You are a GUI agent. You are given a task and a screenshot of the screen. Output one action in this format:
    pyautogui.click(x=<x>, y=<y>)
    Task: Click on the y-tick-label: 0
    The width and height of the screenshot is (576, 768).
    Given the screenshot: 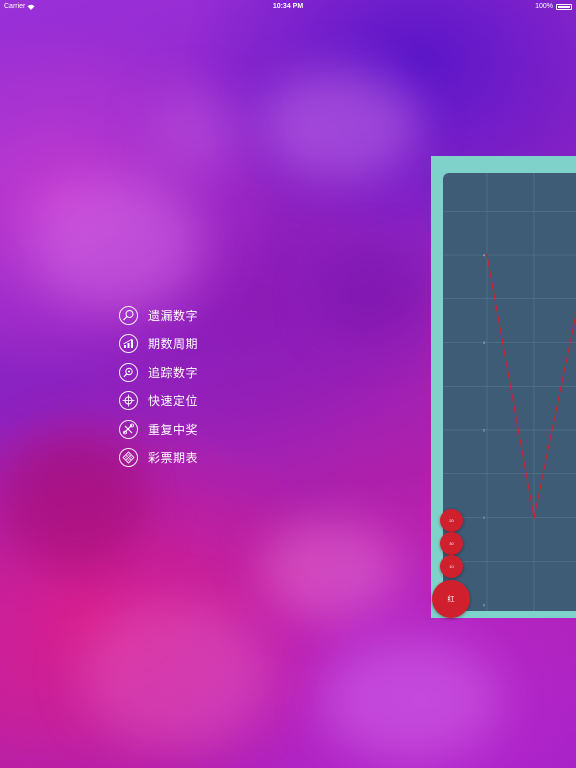 What is the action you would take?
    pyautogui.click(x=484, y=605)
    